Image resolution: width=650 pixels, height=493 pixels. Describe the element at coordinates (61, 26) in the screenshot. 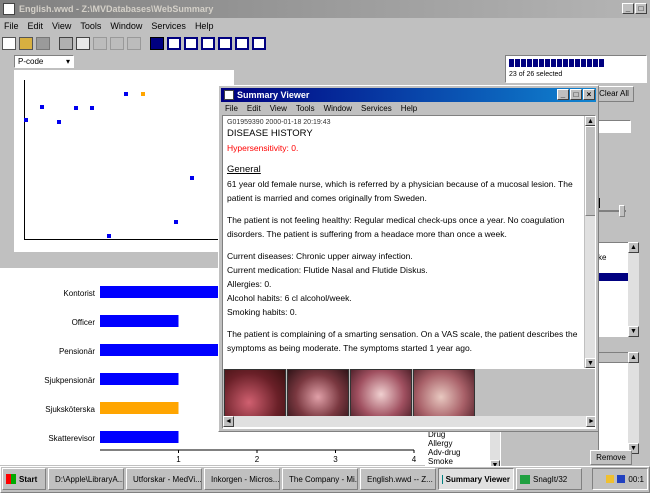

I see `menu-view: View` at that location.